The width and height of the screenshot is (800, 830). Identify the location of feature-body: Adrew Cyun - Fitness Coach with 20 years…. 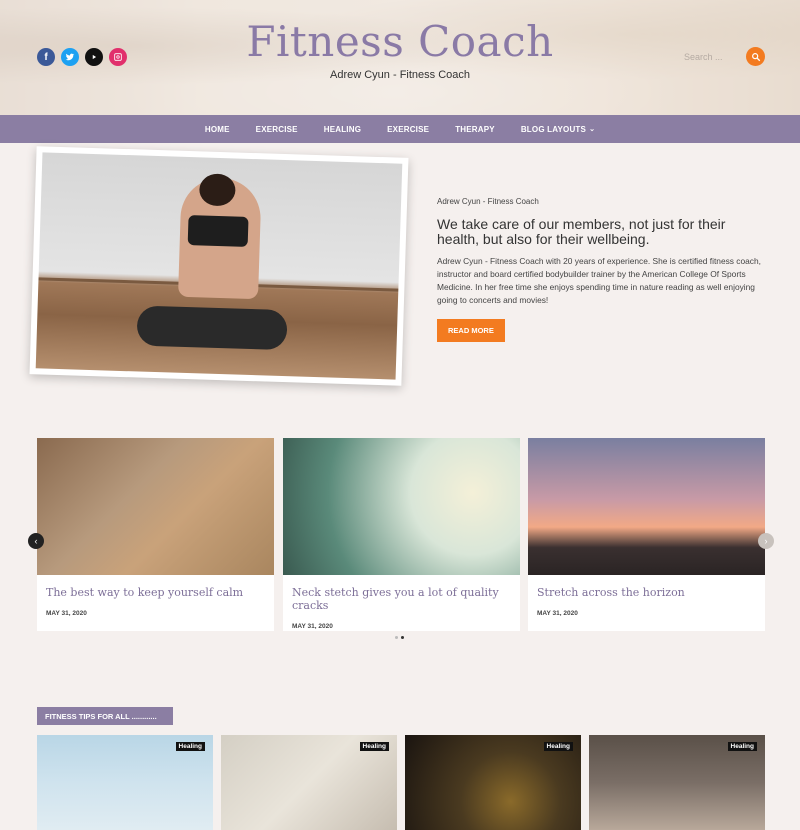
(599, 280).